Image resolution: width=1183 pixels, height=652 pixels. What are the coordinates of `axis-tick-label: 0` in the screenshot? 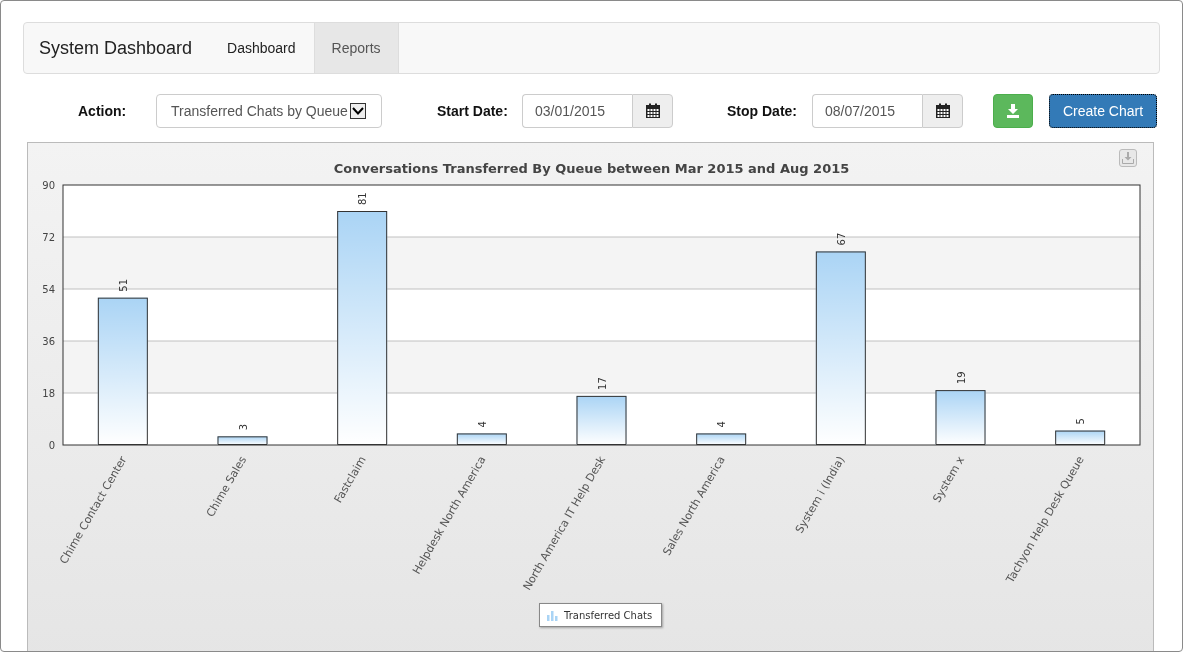 It's located at (51, 445).